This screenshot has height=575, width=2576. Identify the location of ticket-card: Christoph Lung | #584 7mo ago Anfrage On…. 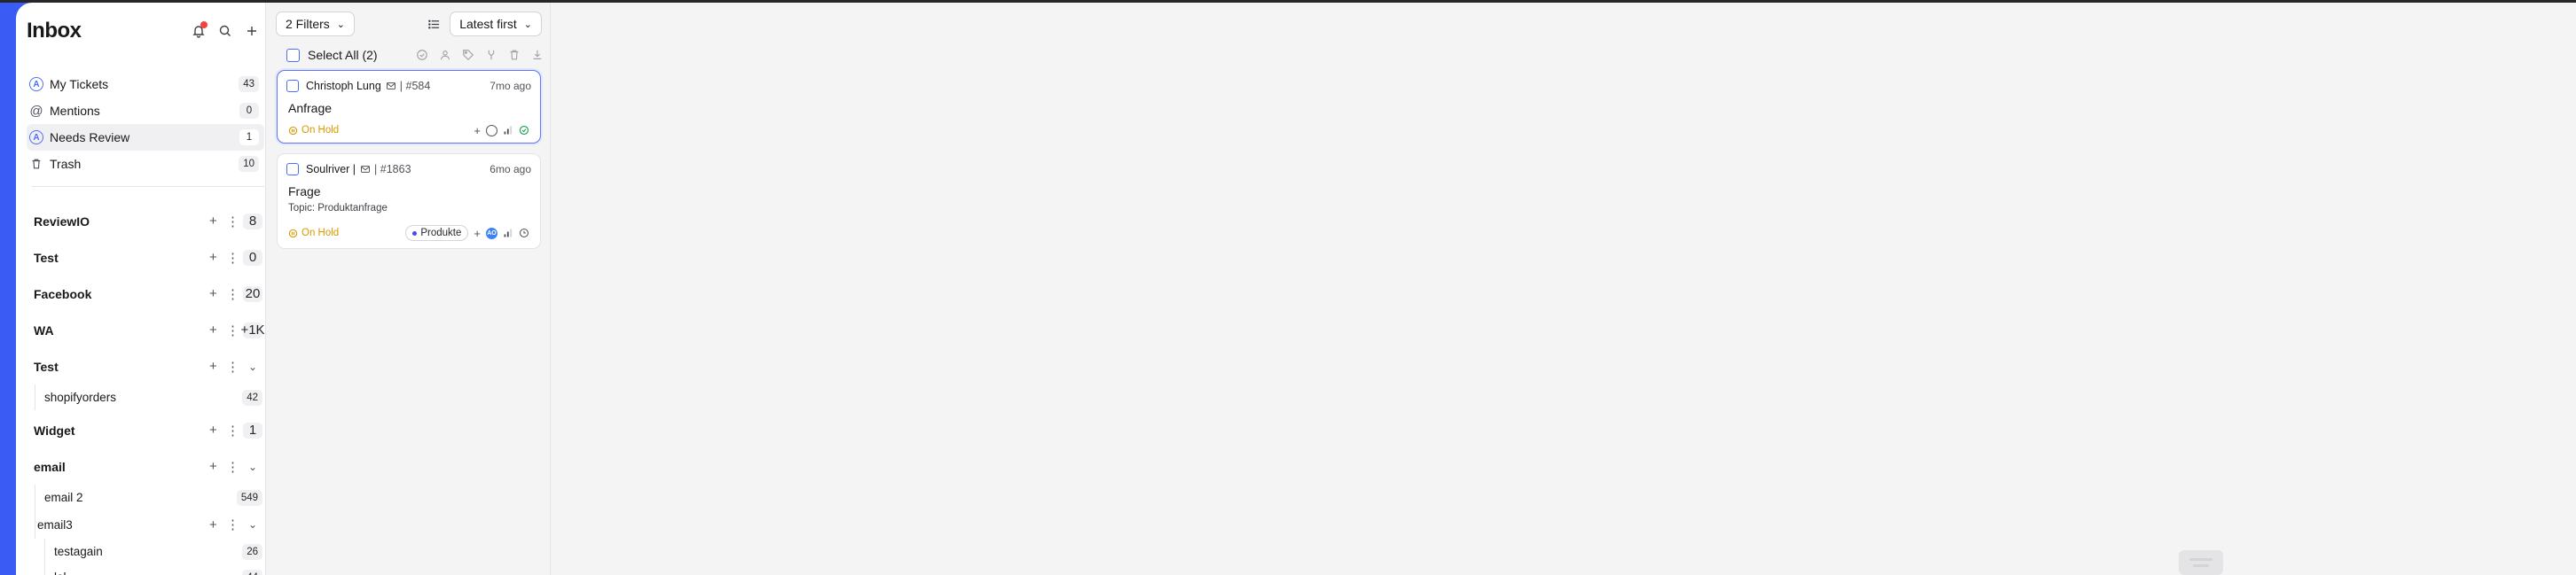
(409, 107).